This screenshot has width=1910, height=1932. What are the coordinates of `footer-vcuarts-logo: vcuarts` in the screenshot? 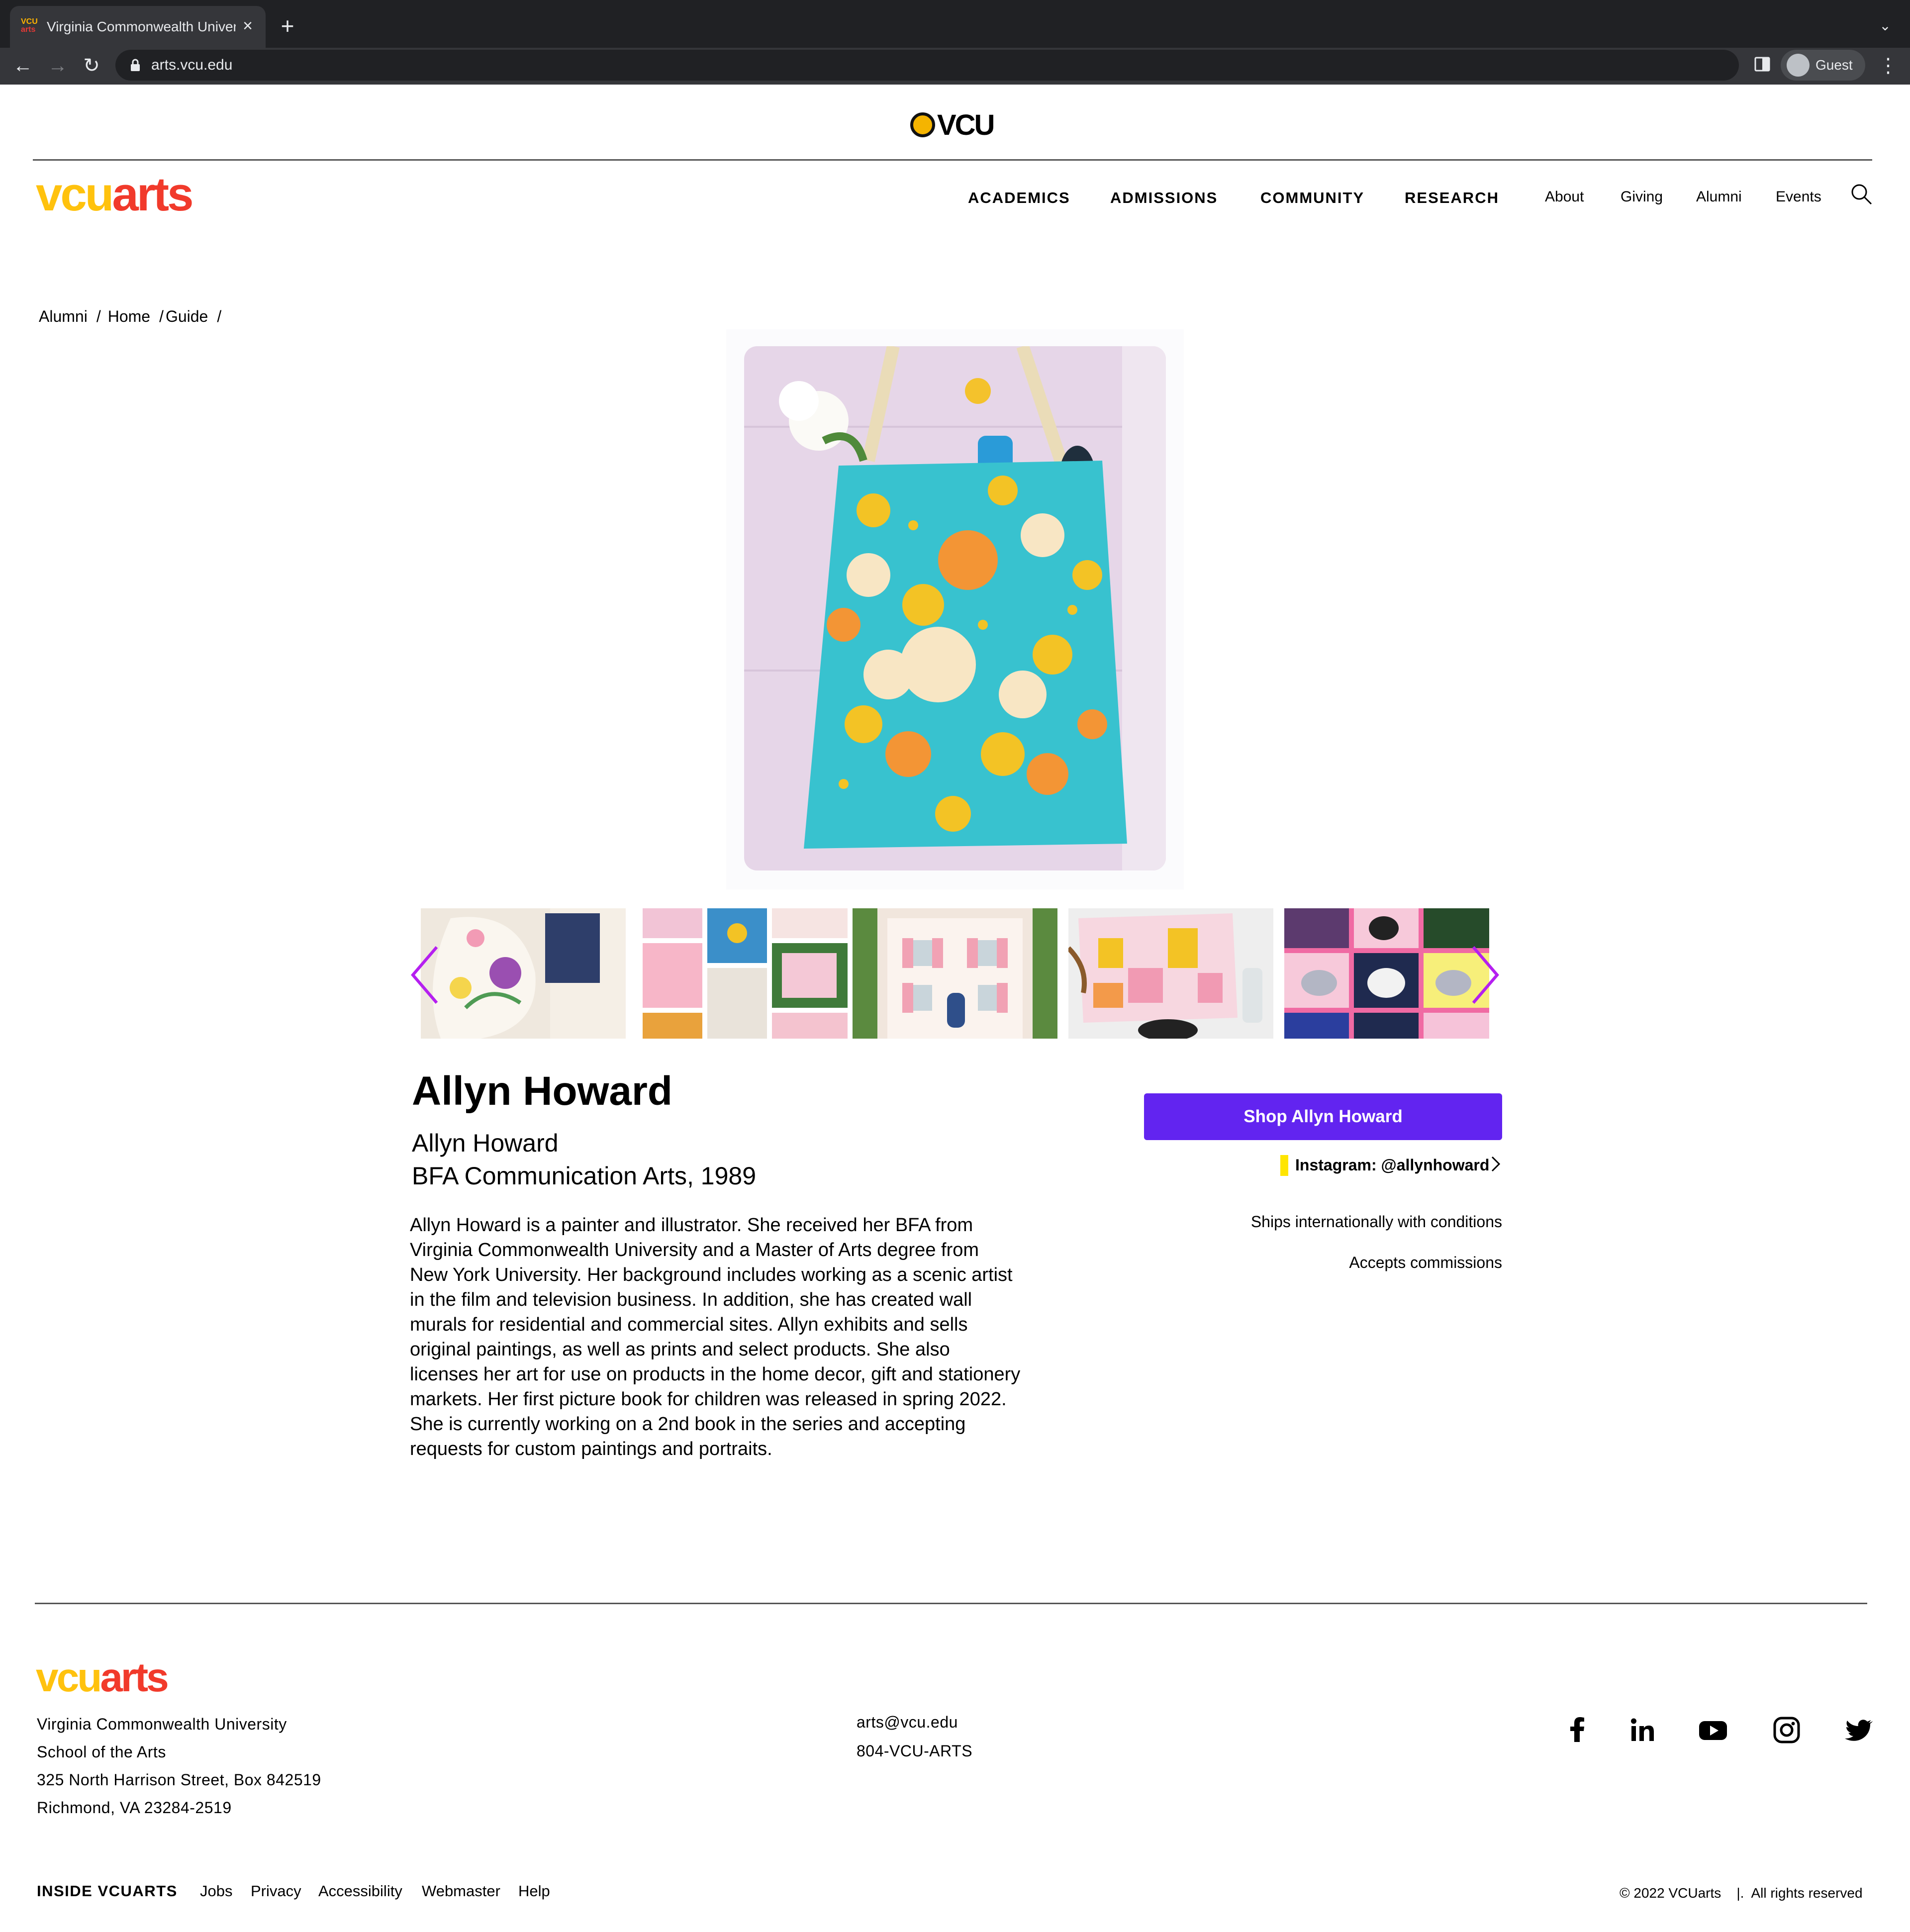 It's located at (102, 1677).